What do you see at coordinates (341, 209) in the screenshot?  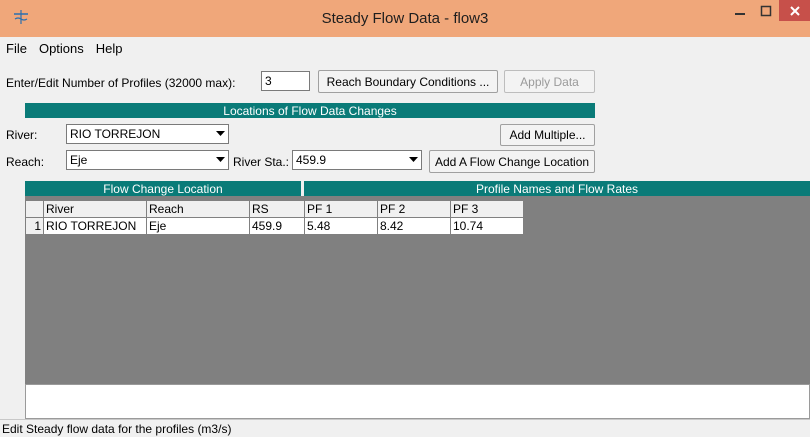 I see `column-header-pf1: PF 1` at bounding box center [341, 209].